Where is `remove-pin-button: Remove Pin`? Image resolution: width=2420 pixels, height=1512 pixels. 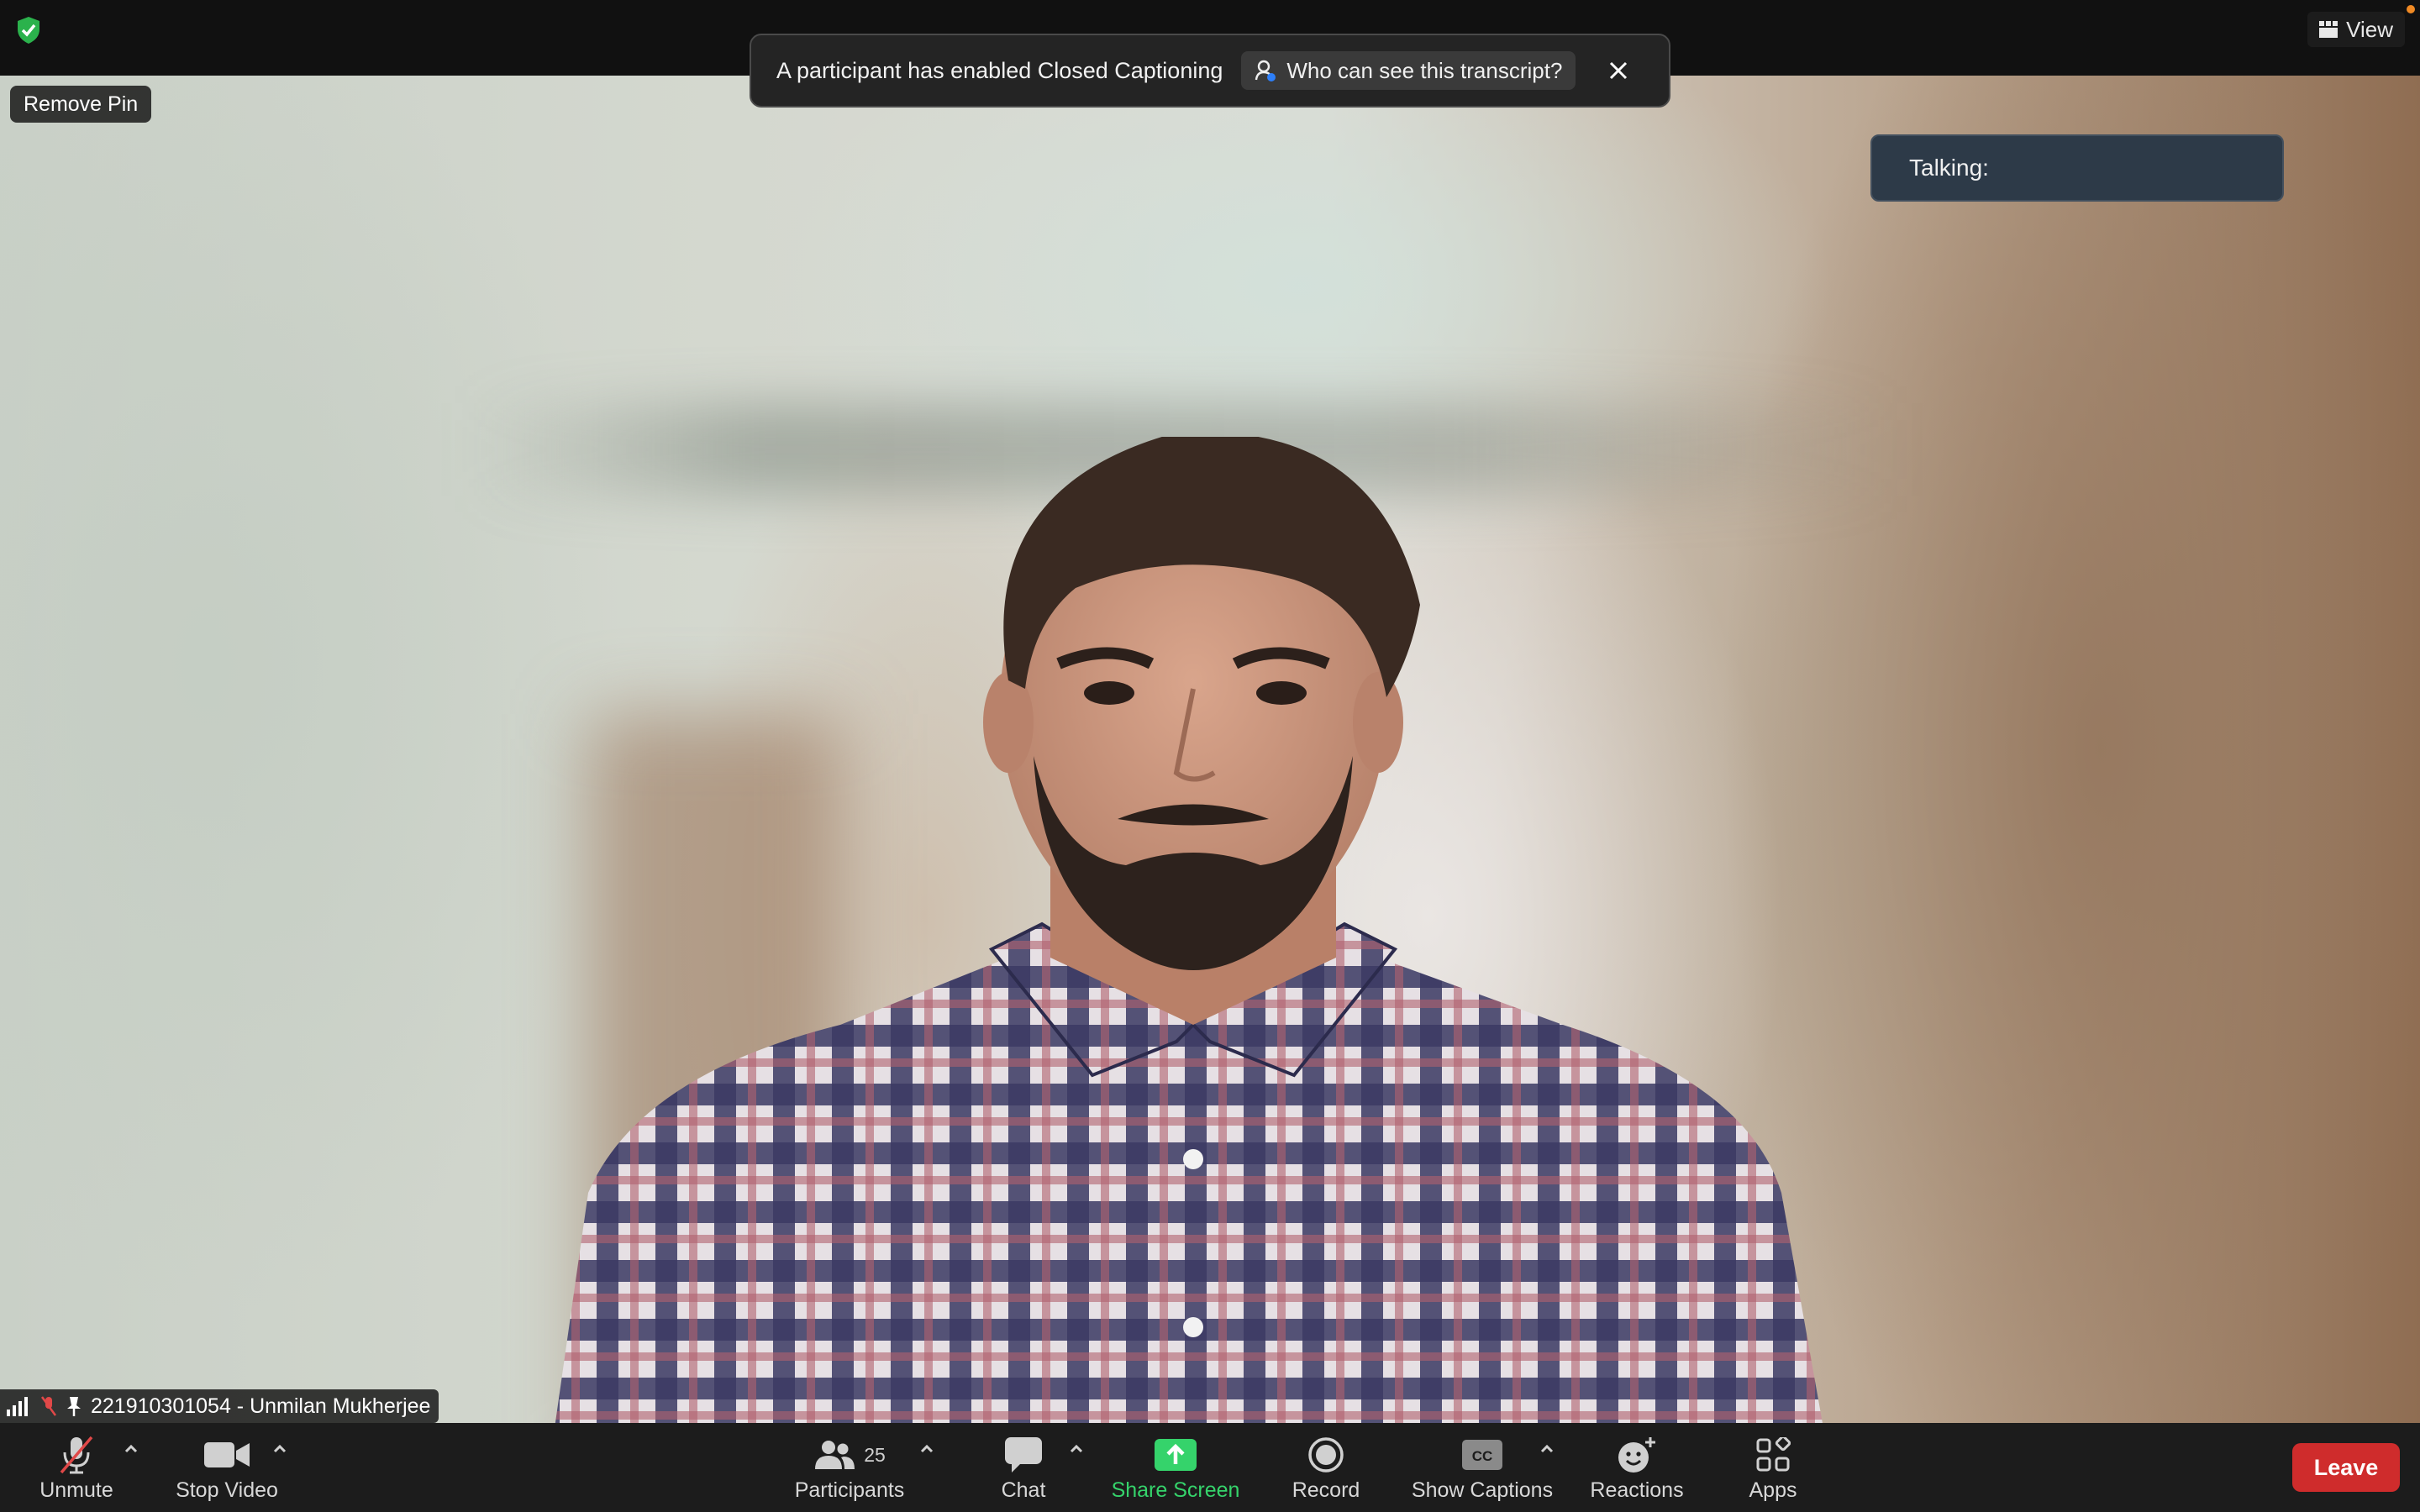 remove-pin-button: Remove Pin is located at coordinates (81, 104).